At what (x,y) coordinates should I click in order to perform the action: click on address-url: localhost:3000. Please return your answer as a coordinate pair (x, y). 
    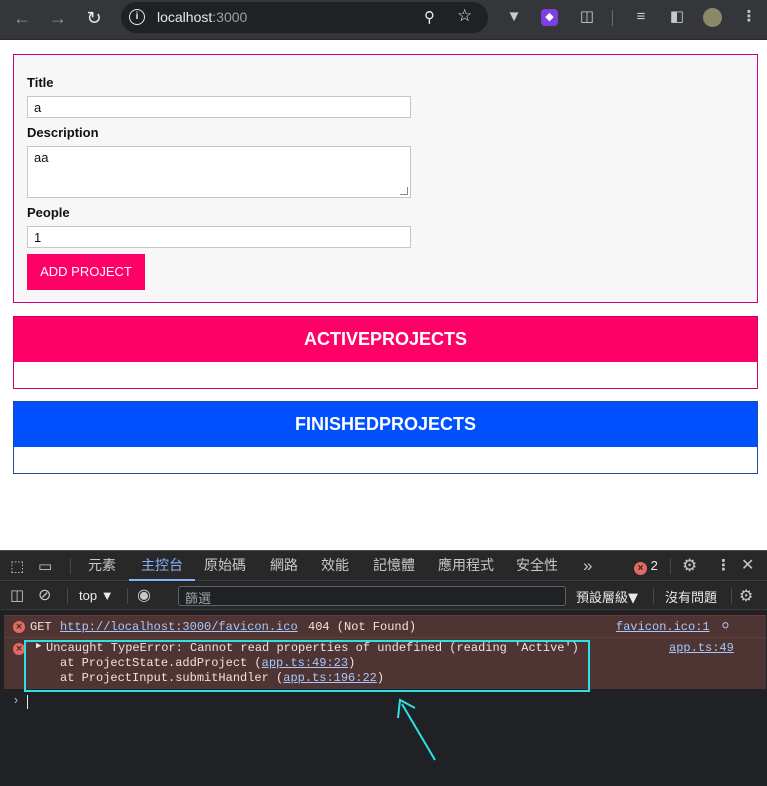
    Looking at the image, I should click on (202, 17).